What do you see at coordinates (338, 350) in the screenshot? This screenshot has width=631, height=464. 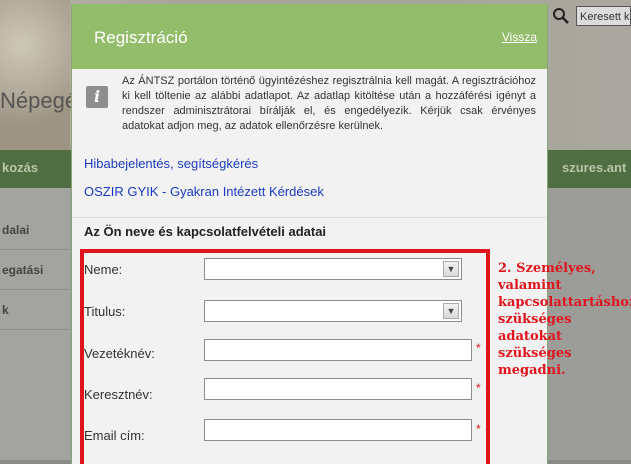 I see `last-name-input` at bounding box center [338, 350].